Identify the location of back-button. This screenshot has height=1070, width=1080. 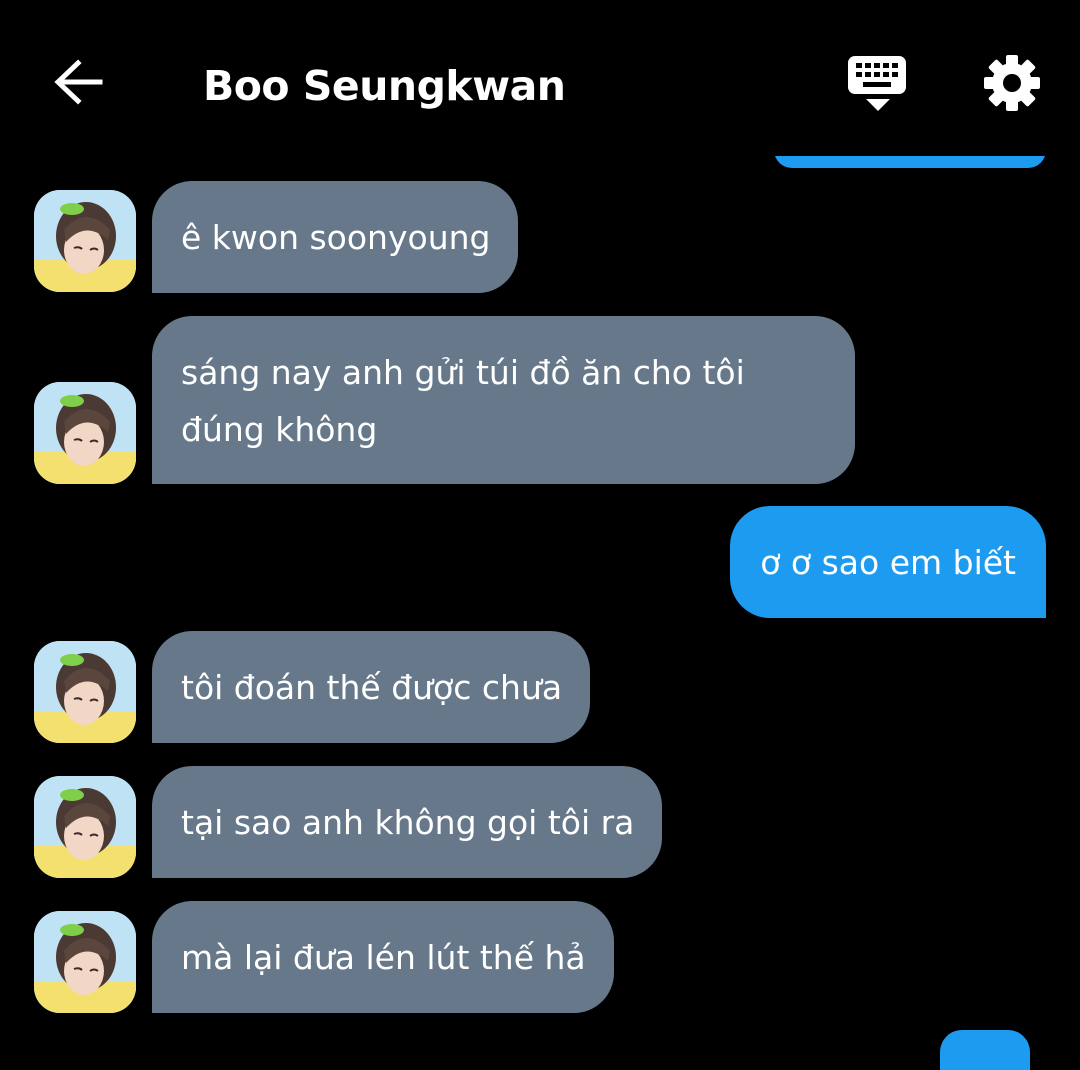
(79, 82).